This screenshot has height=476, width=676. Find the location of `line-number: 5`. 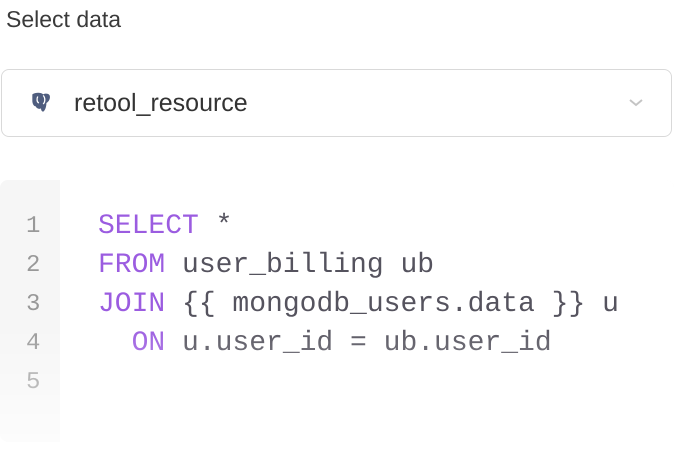

line-number: 5 is located at coordinates (33, 383).